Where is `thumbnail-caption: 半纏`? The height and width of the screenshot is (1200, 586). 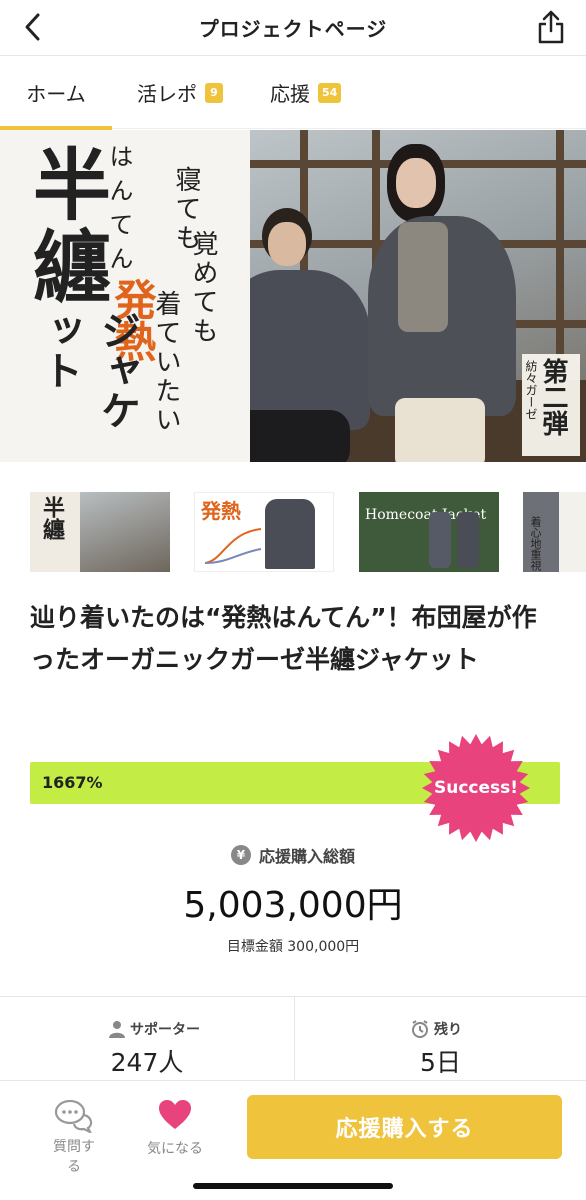 thumbnail-caption: 半纏 is located at coordinates (52, 518).